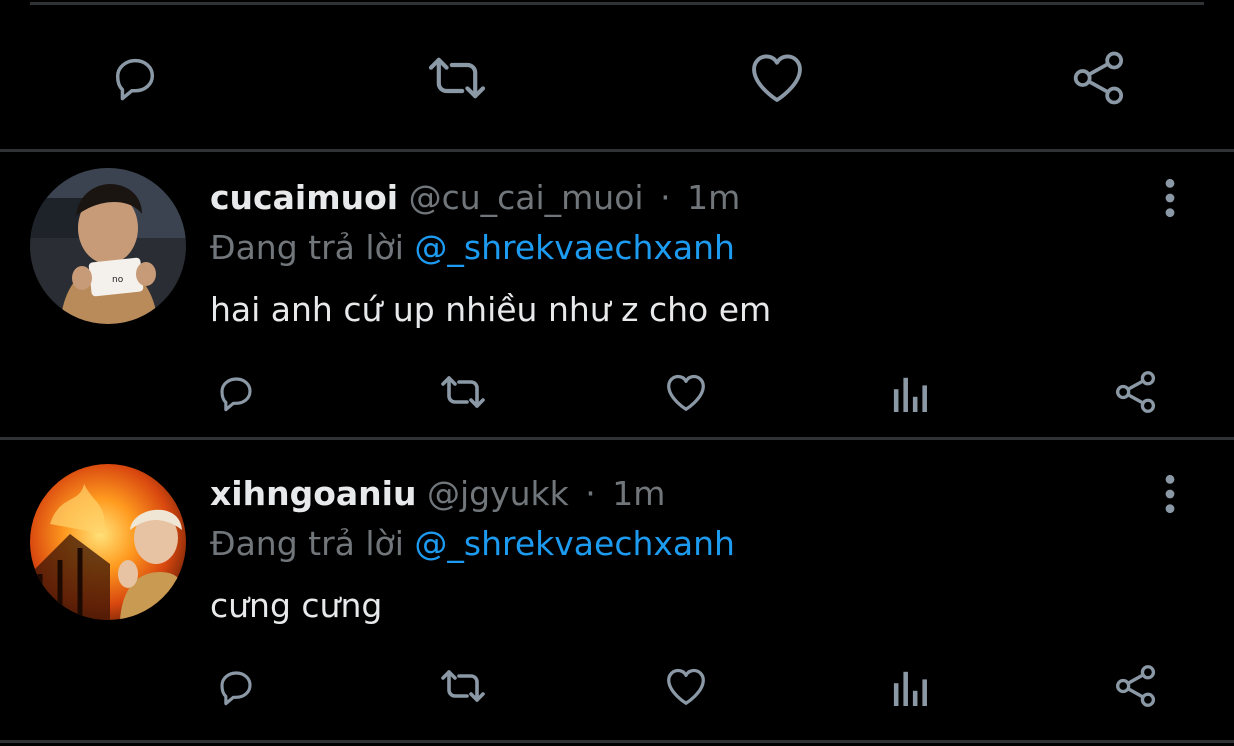 This screenshot has height=746, width=1234. What do you see at coordinates (118, 280) in the screenshot?
I see `svg-text: no` at bounding box center [118, 280].